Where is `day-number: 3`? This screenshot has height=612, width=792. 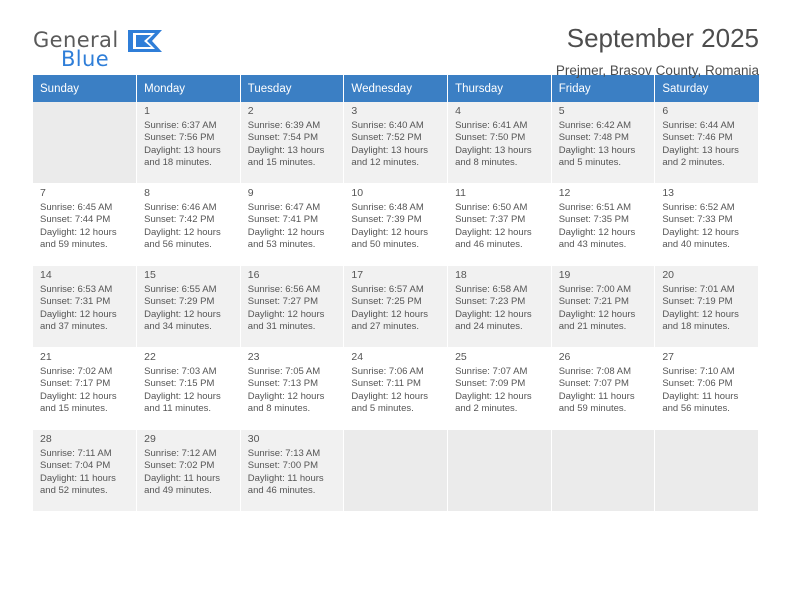
day-number: 3 is located at coordinates (354, 111).